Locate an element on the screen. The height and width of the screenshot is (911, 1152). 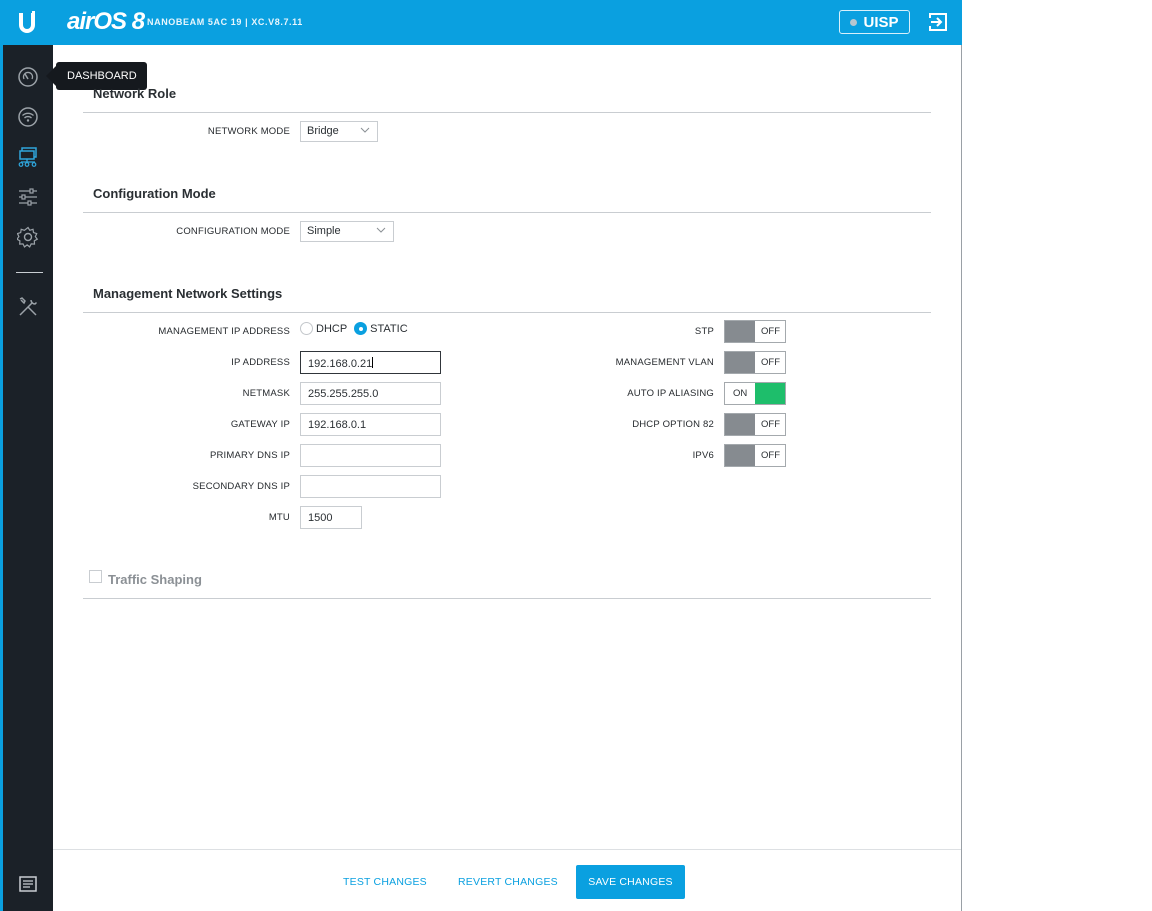
static-radio-label: STATIC is located at coordinates (389, 328).